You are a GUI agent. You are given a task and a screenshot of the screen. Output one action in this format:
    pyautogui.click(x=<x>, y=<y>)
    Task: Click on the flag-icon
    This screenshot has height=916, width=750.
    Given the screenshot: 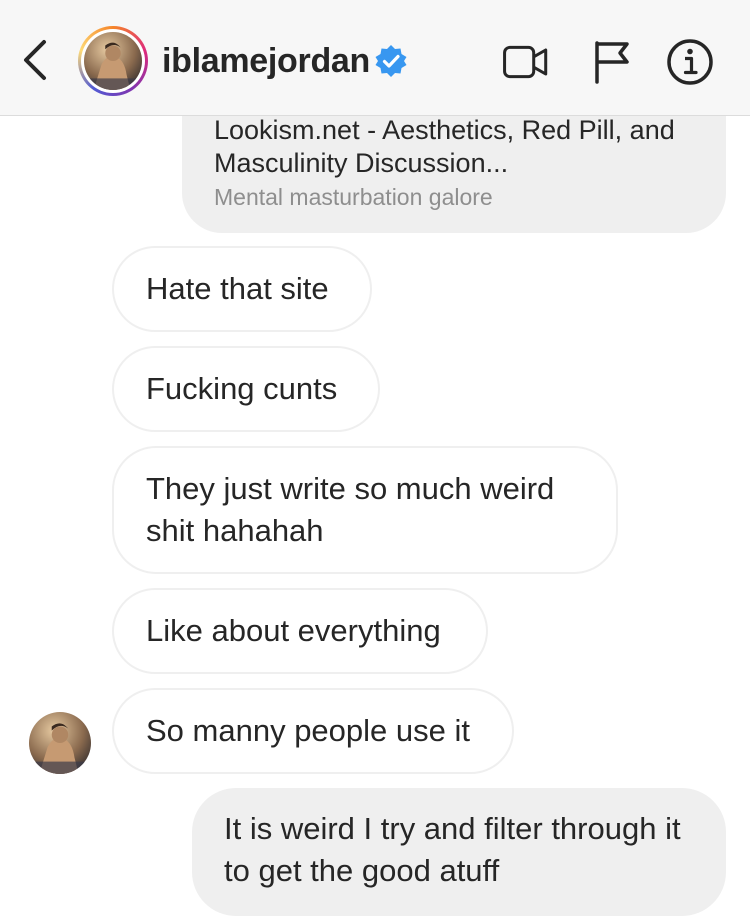 What is the action you would take?
    pyautogui.click(x=612, y=62)
    